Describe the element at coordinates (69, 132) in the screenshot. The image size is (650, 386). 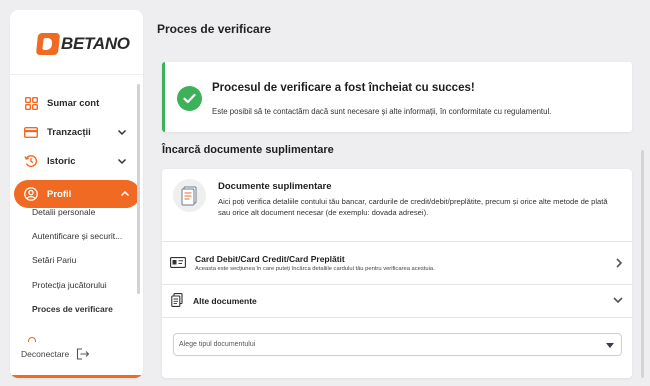
I see `sidebar-item-label: Tranzacții` at that location.